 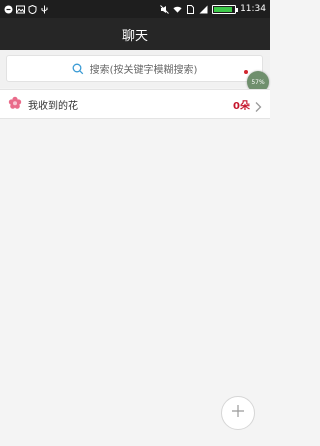 I want to click on search-input: 搜索(按关键字模糊搜索), so click(x=134, y=68).